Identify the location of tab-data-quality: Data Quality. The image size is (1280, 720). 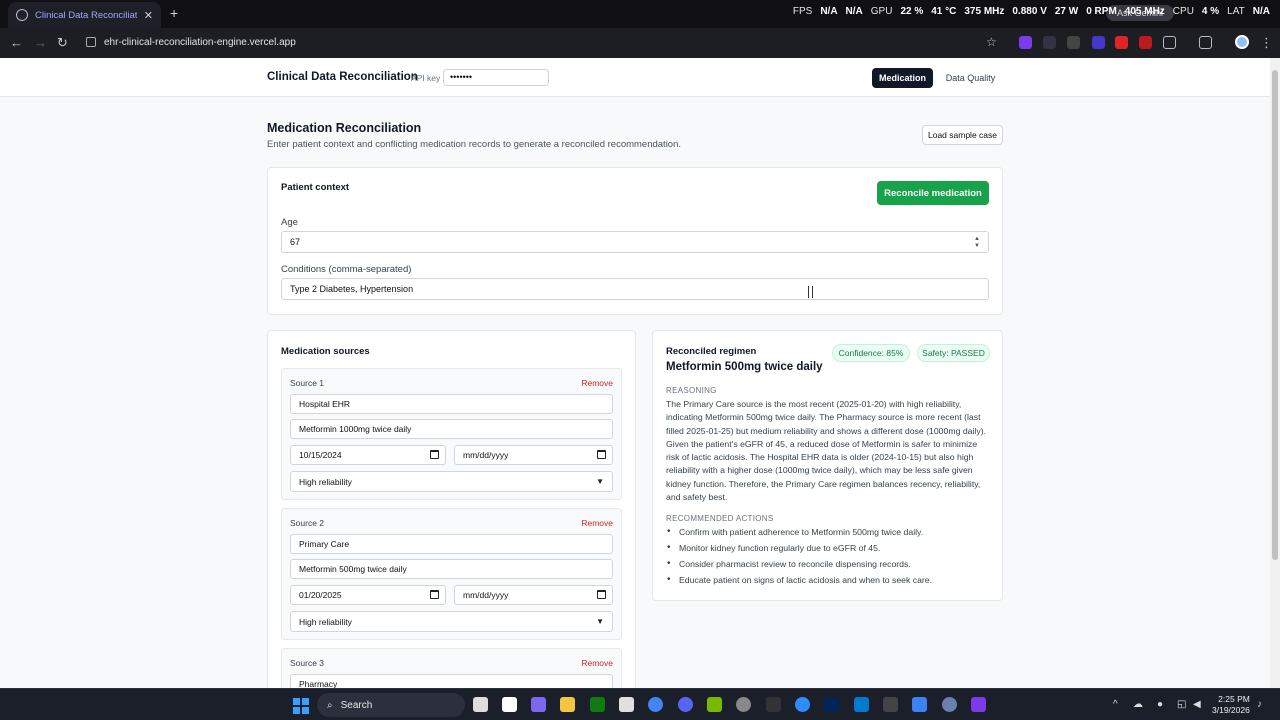
(970, 78).